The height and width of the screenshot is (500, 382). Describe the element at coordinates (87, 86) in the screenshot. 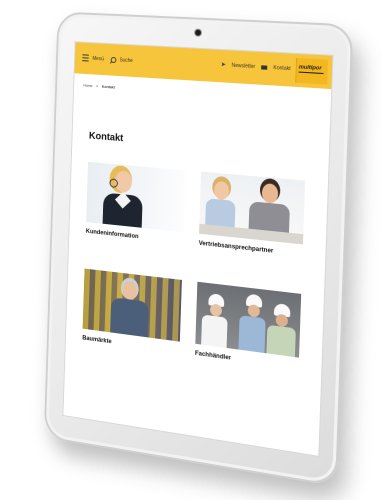

I see `breadcrumb-home: Home` at that location.